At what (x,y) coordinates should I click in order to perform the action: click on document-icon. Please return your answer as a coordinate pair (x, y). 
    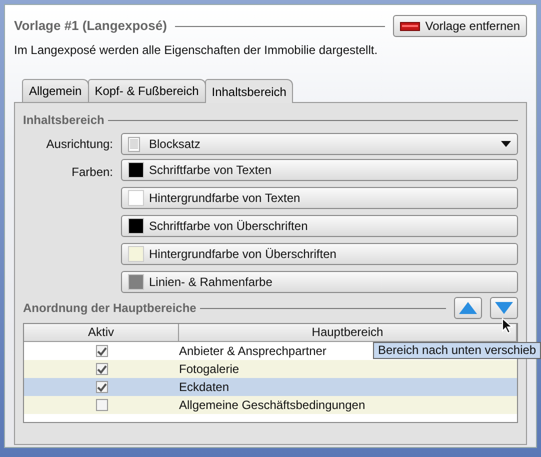
    Looking at the image, I should click on (134, 144).